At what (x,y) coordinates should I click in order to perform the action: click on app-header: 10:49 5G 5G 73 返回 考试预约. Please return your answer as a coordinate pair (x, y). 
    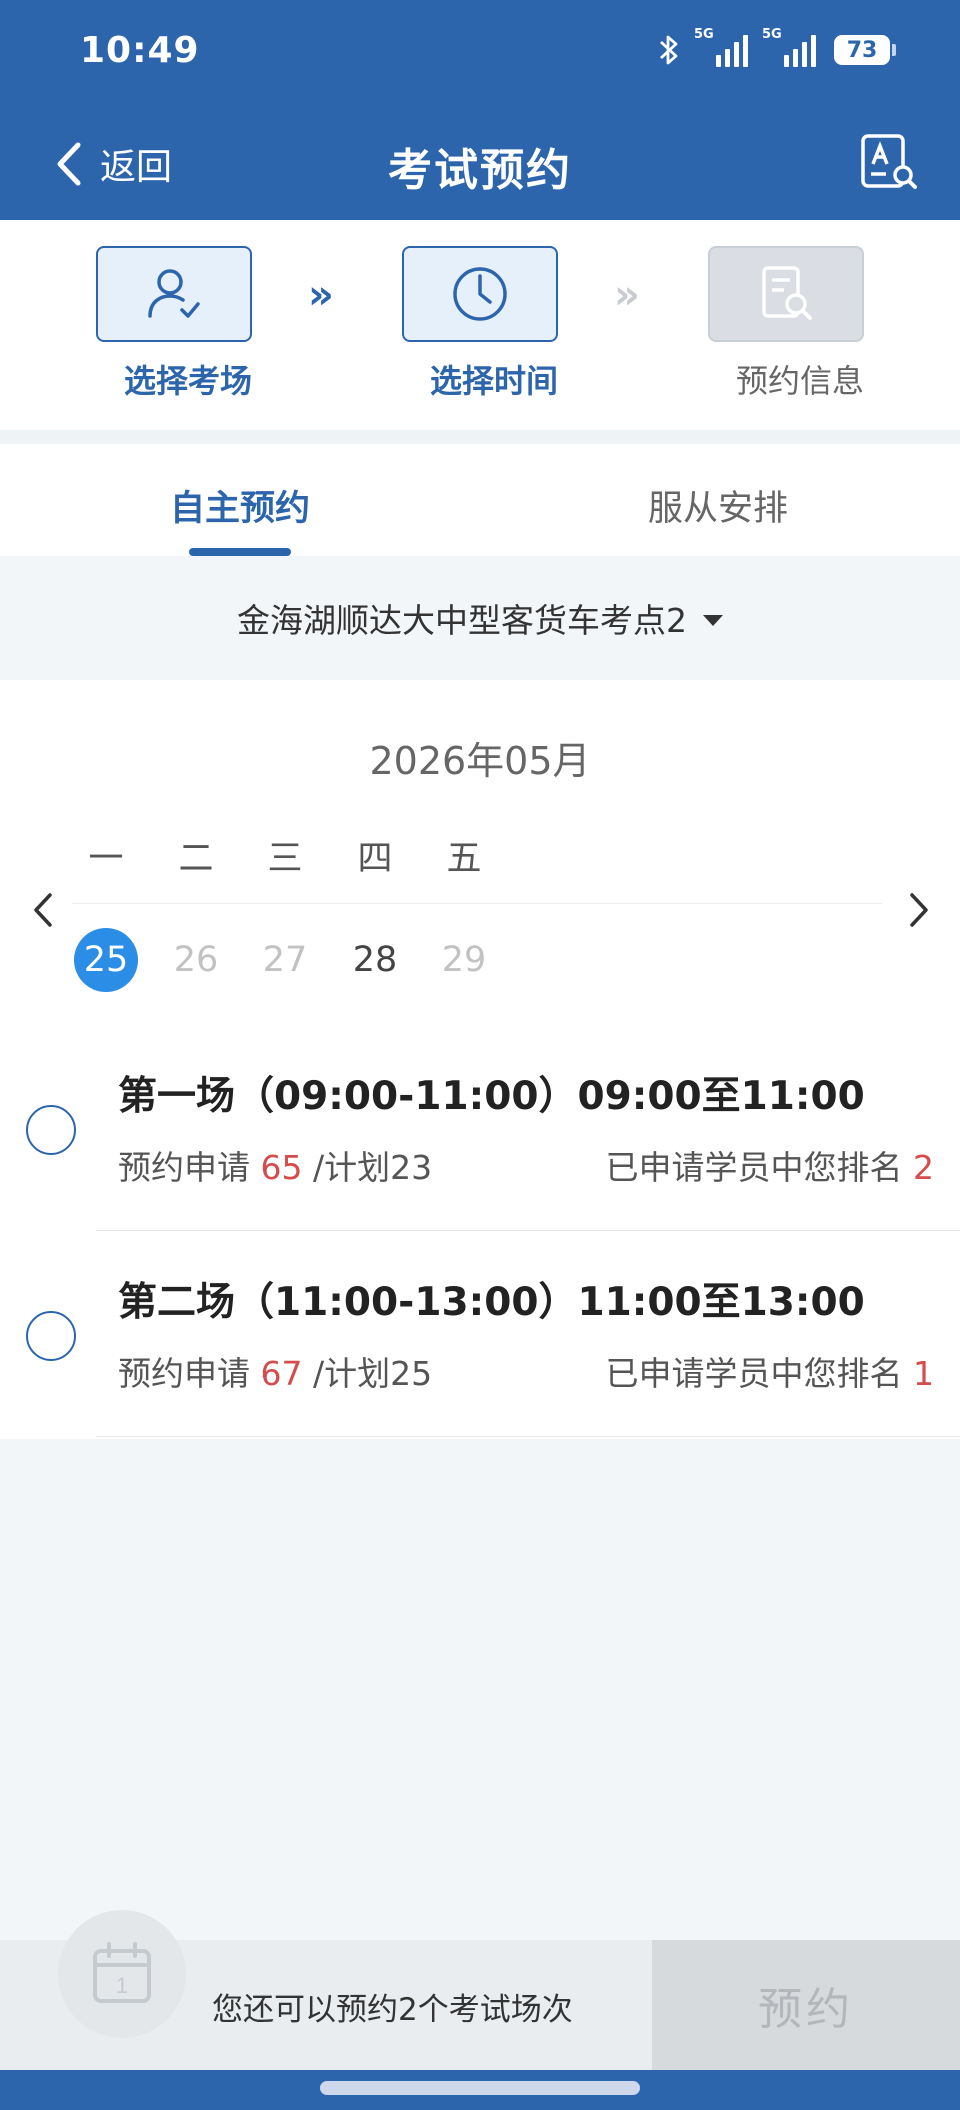
    Looking at the image, I should click on (480, 110).